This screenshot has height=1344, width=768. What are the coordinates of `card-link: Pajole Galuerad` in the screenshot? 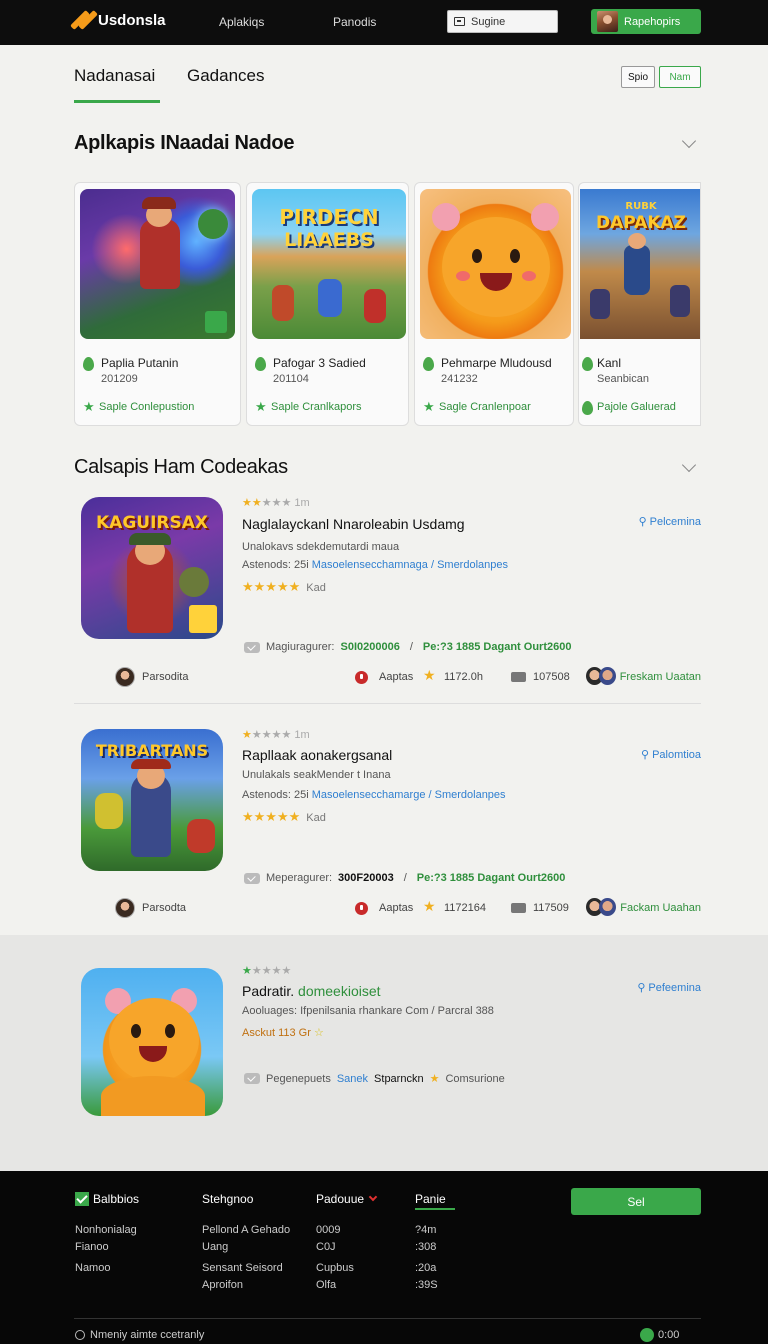 It's located at (636, 407).